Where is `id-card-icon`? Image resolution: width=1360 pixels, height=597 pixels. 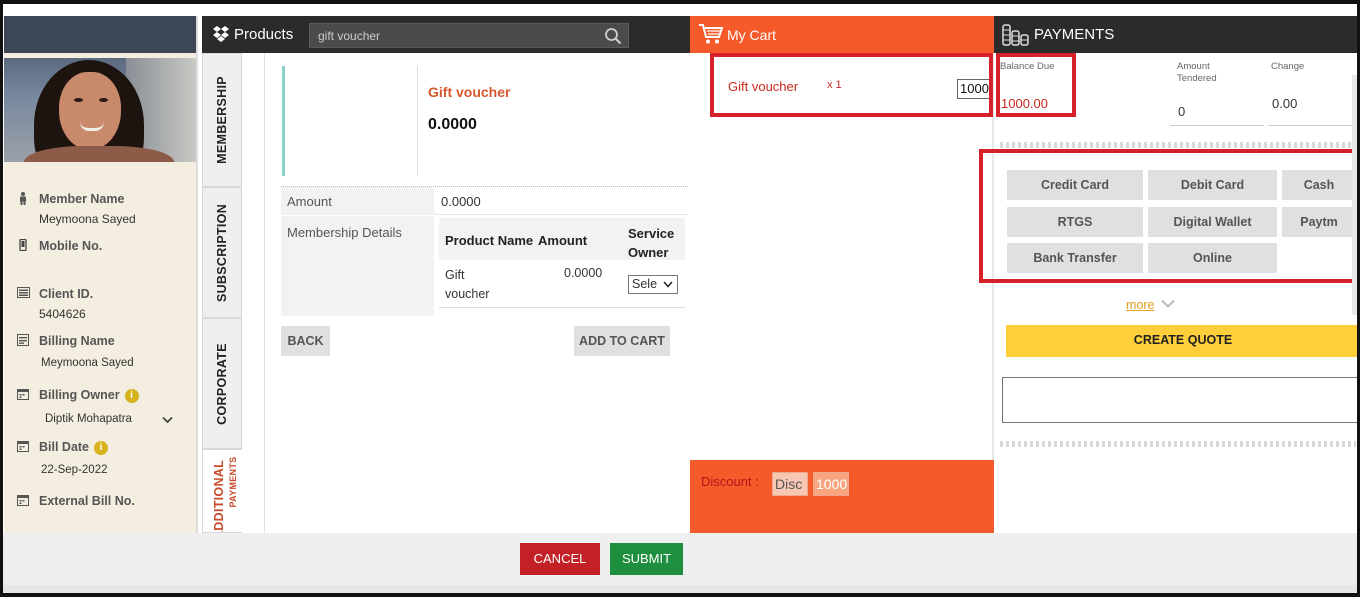 id-card-icon is located at coordinates (23, 294).